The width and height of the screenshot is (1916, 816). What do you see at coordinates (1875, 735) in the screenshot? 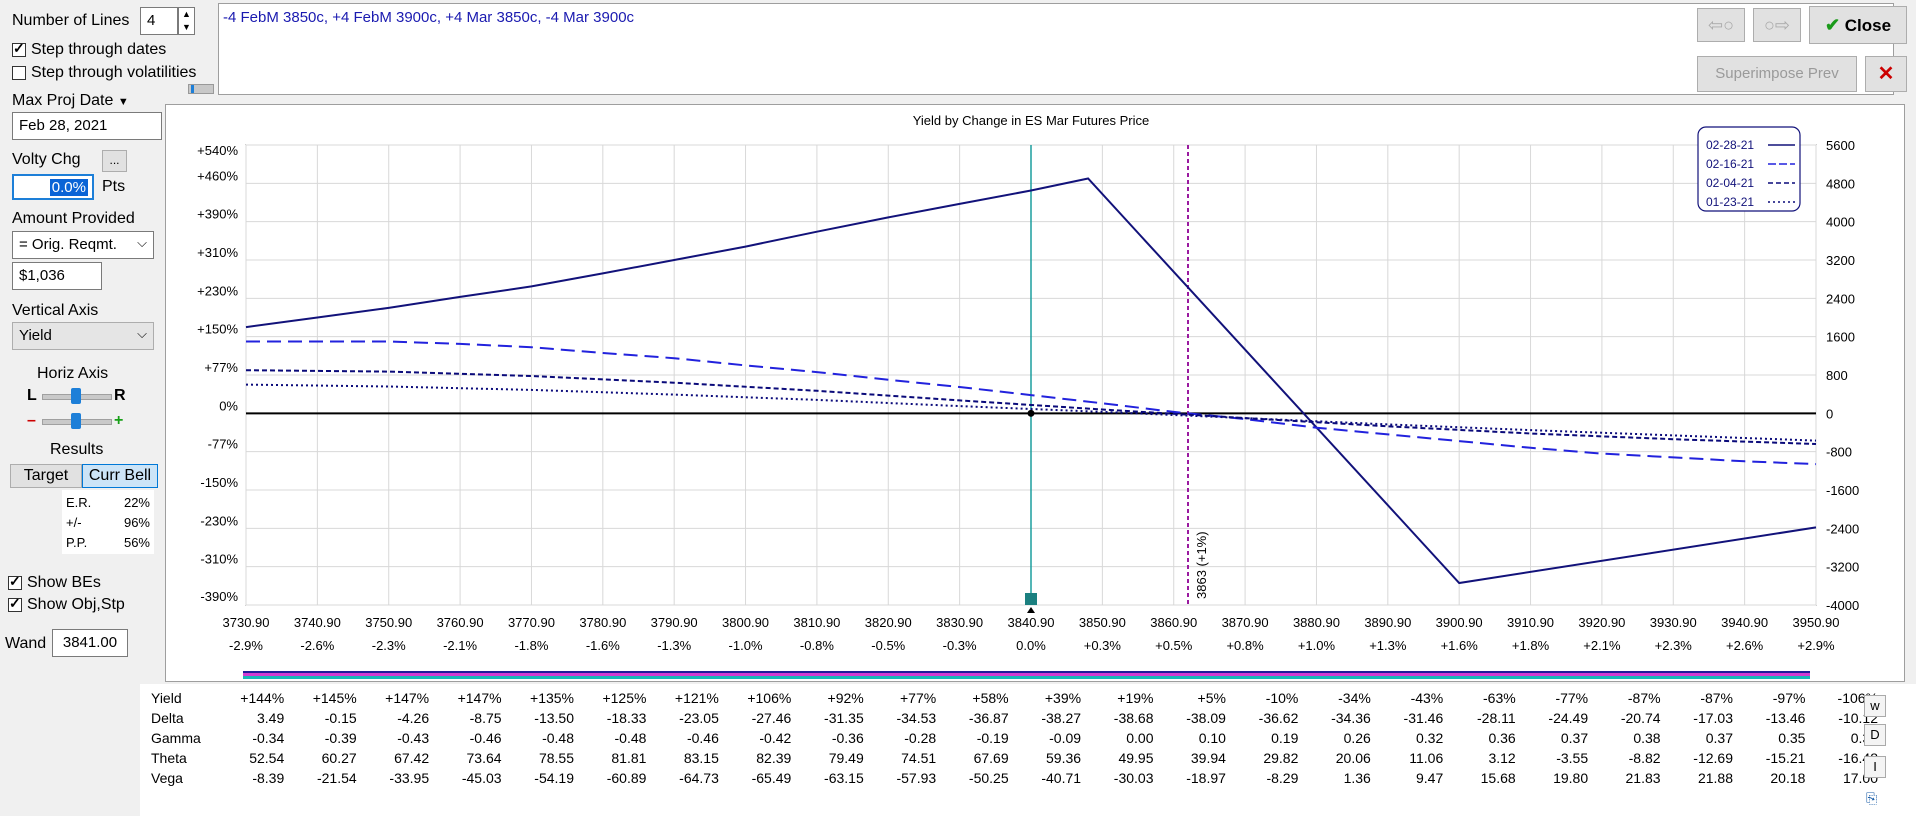
I see `side-button-d: D` at bounding box center [1875, 735].